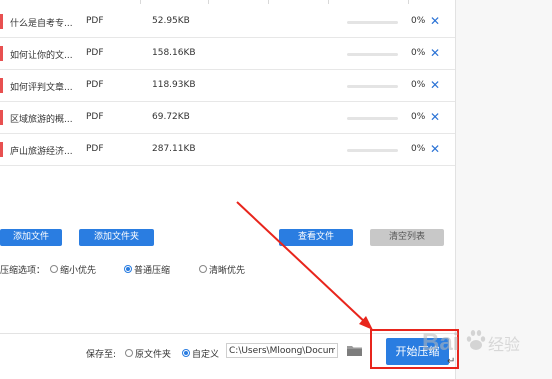 Image resolution: width=552 pixels, height=379 pixels. What do you see at coordinates (227, 86) in the screenshot?
I see `file-row: 如何评判文章... PDF 118.93KB 0% ✕` at bounding box center [227, 86].